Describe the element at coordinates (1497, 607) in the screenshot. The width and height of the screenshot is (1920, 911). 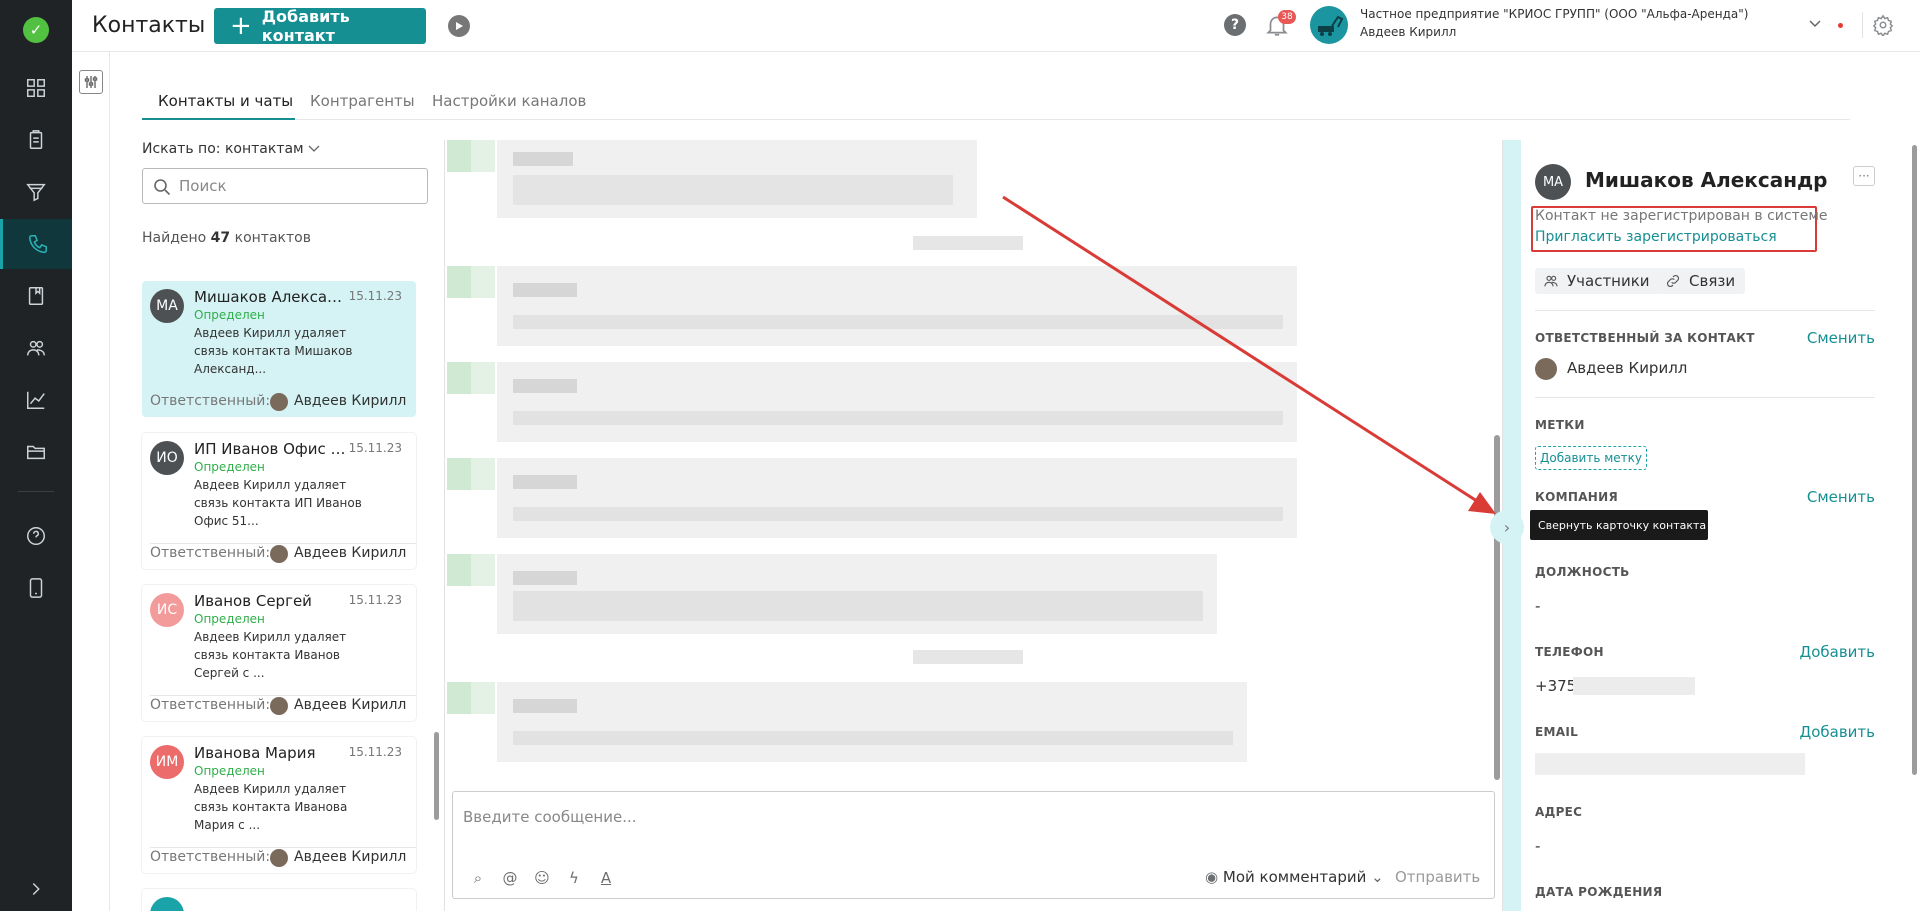
I see `chat-scrollbar` at that location.